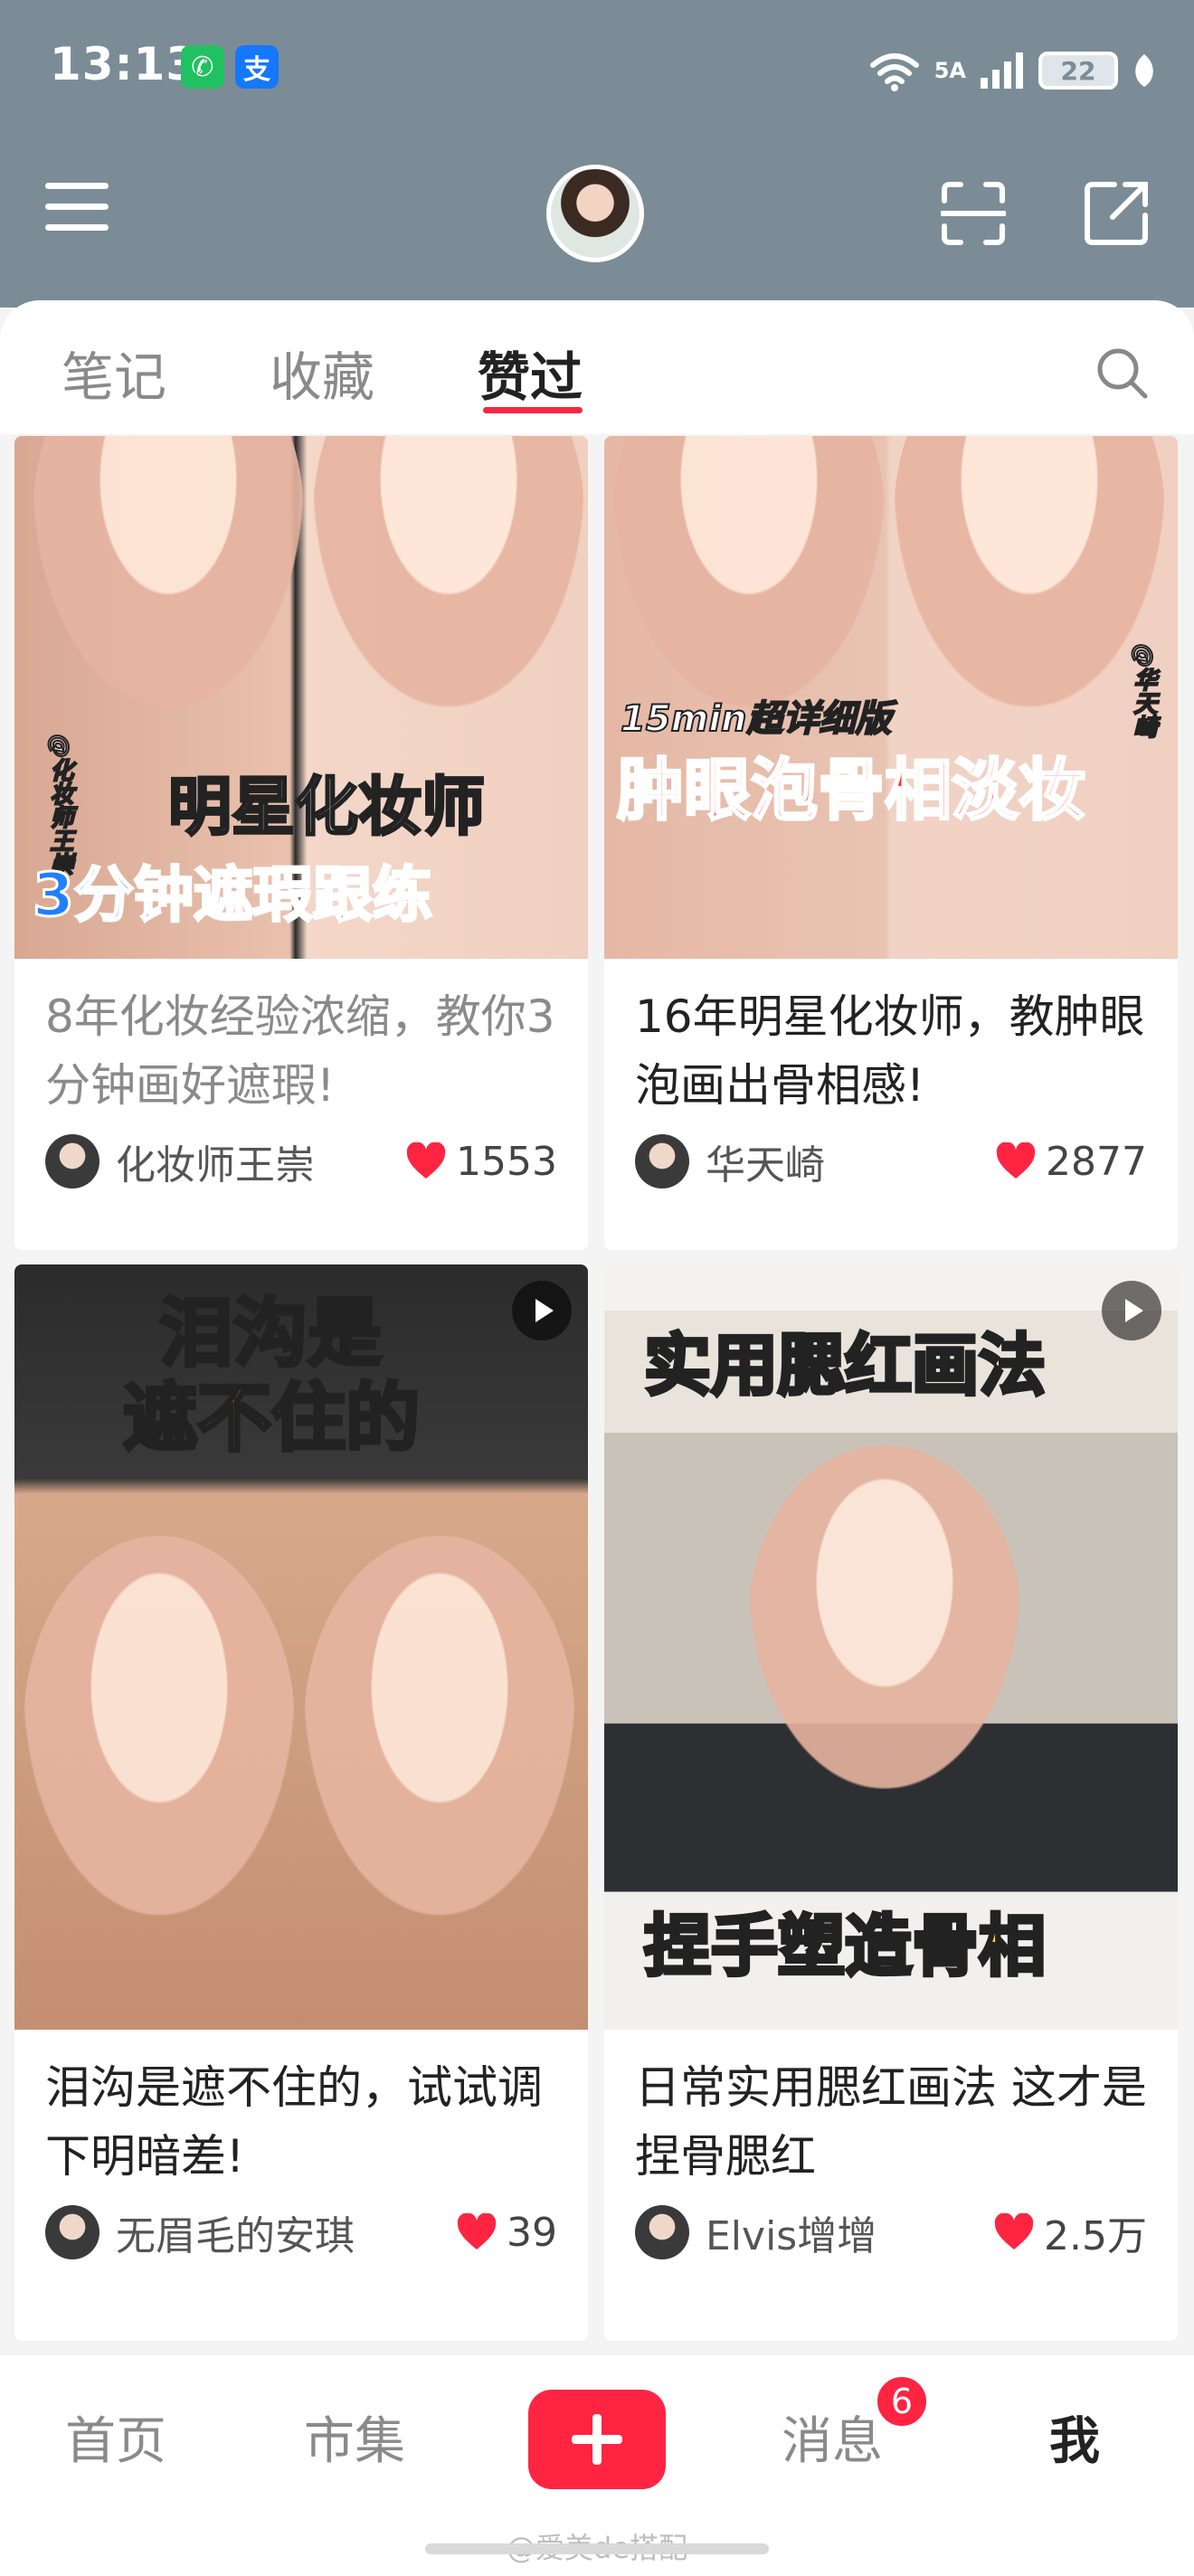 The image size is (1194, 2576). I want to click on card-title: 16年明星化妆师，教肿眼泡画出骨相感!, so click(891, 1038).